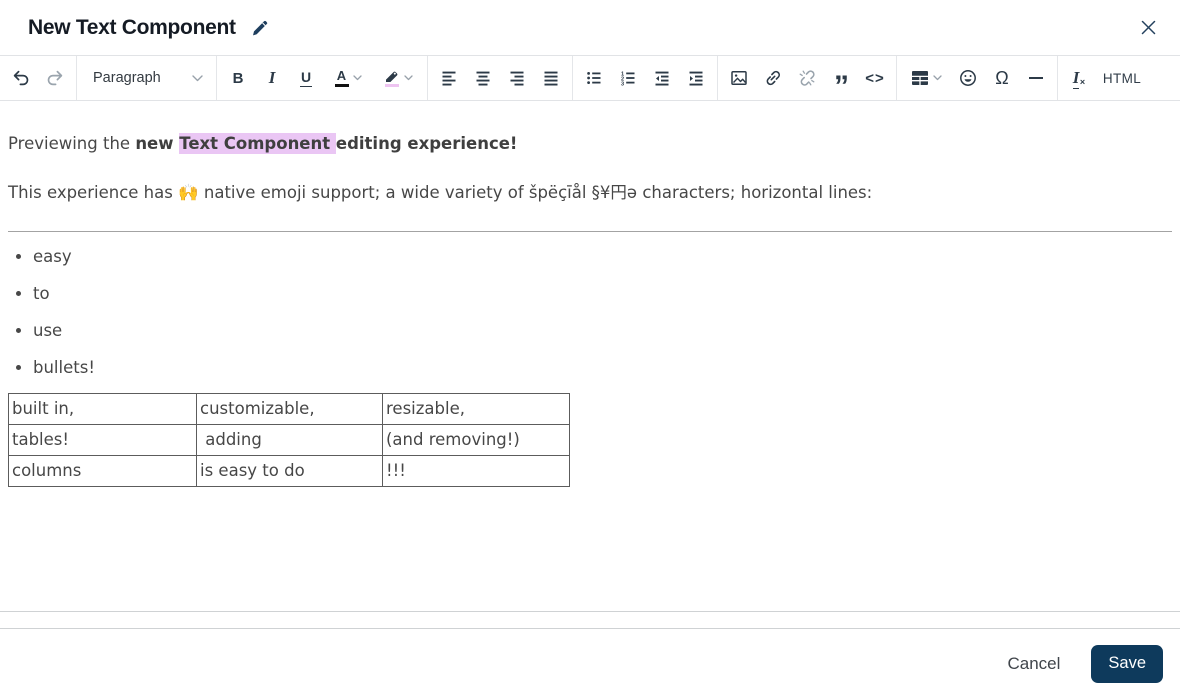 This screenshot has height=698, width=1180. I want to click on remove-format-icon: I ×, so click(1079, 78).